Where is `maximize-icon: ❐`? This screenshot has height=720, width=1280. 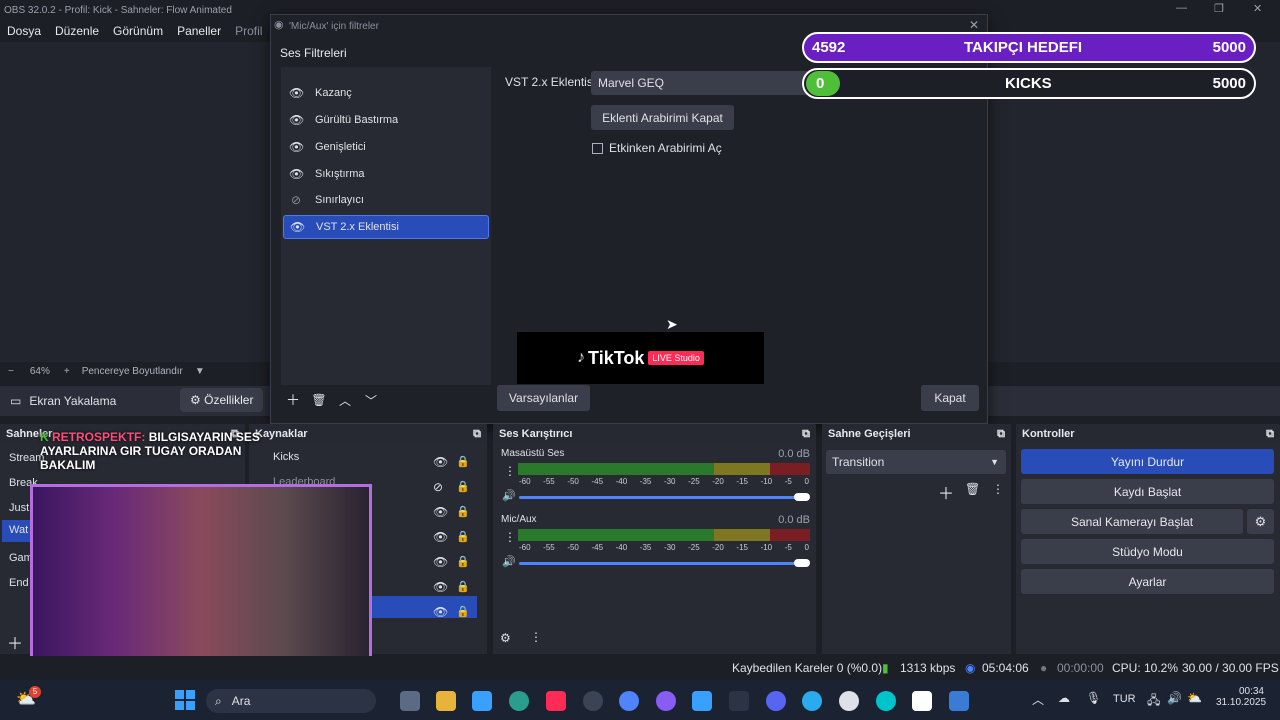
maximize-icon: ❐ is located at coordinates (1219, 8).